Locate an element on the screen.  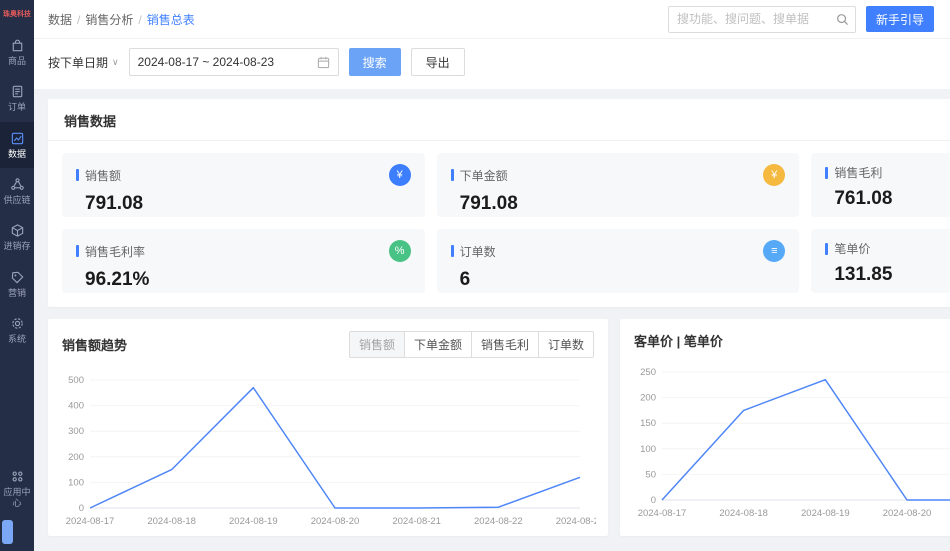
breadcrumb-item: 销售总表 is located at coordinates (171, 20).